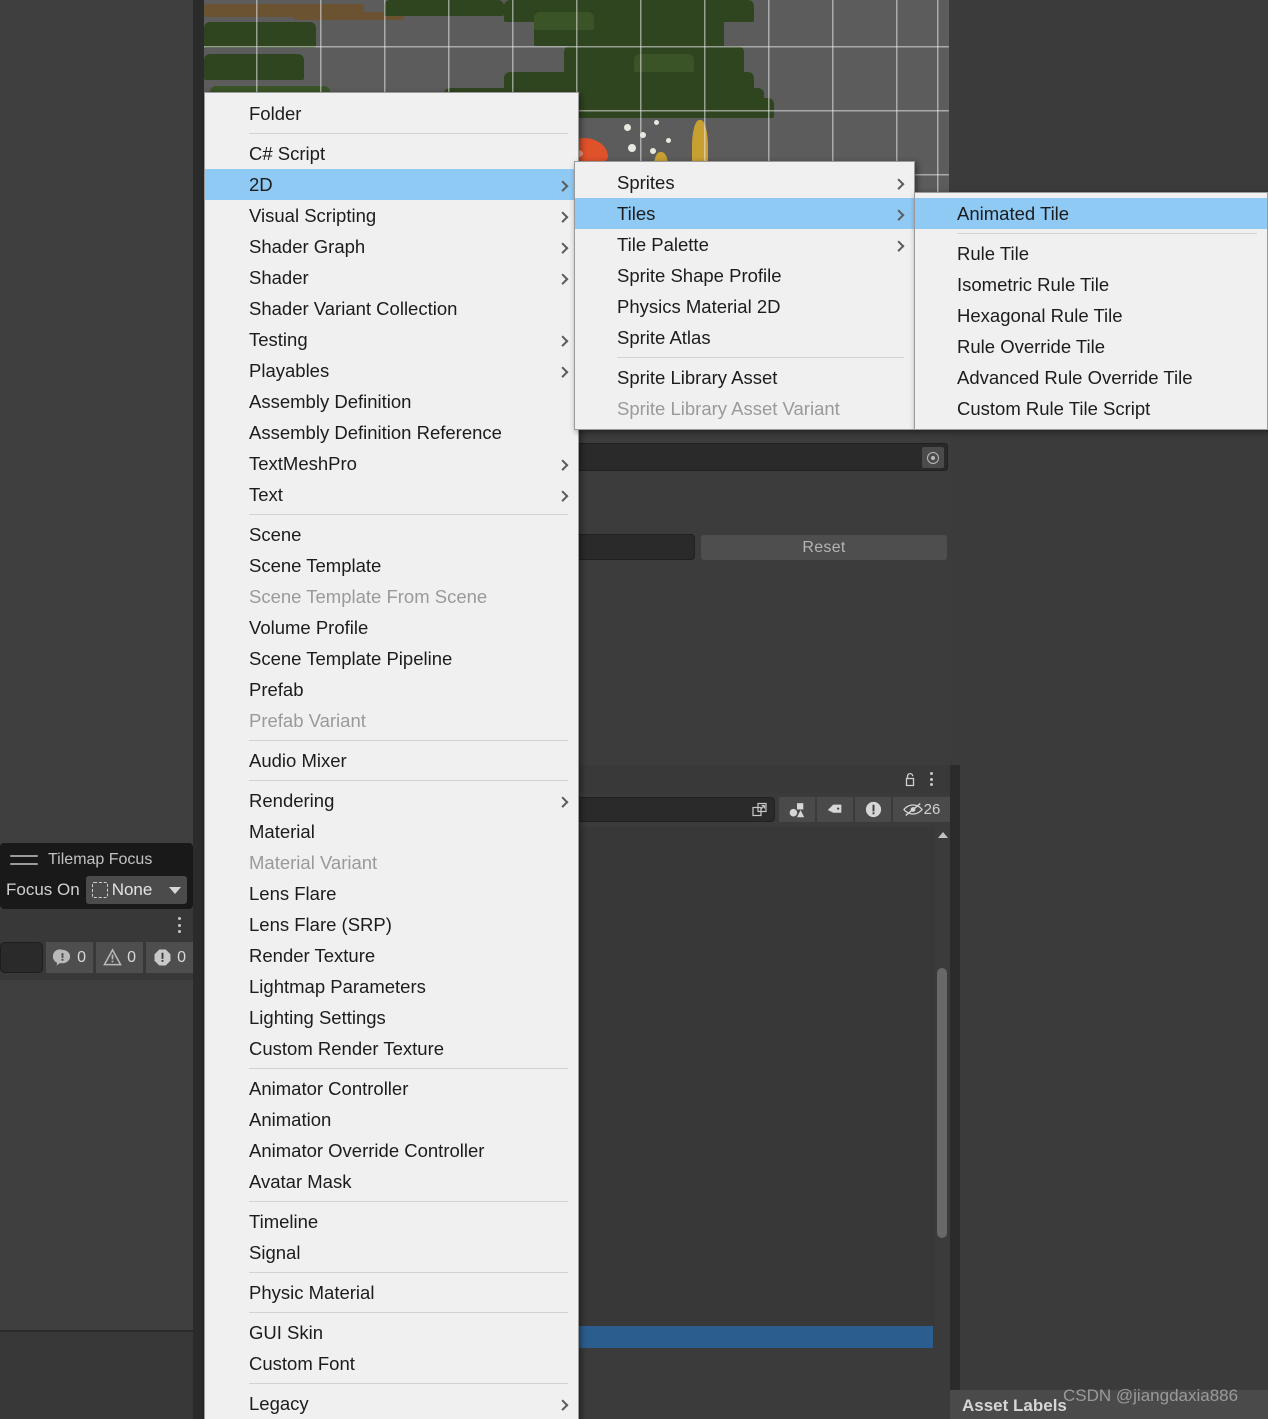 The image size is (1268, 1419). What do you see at coordinates (910, 779) in the screenshot?
I see `lock-icon` at bounding box center [910, 779].